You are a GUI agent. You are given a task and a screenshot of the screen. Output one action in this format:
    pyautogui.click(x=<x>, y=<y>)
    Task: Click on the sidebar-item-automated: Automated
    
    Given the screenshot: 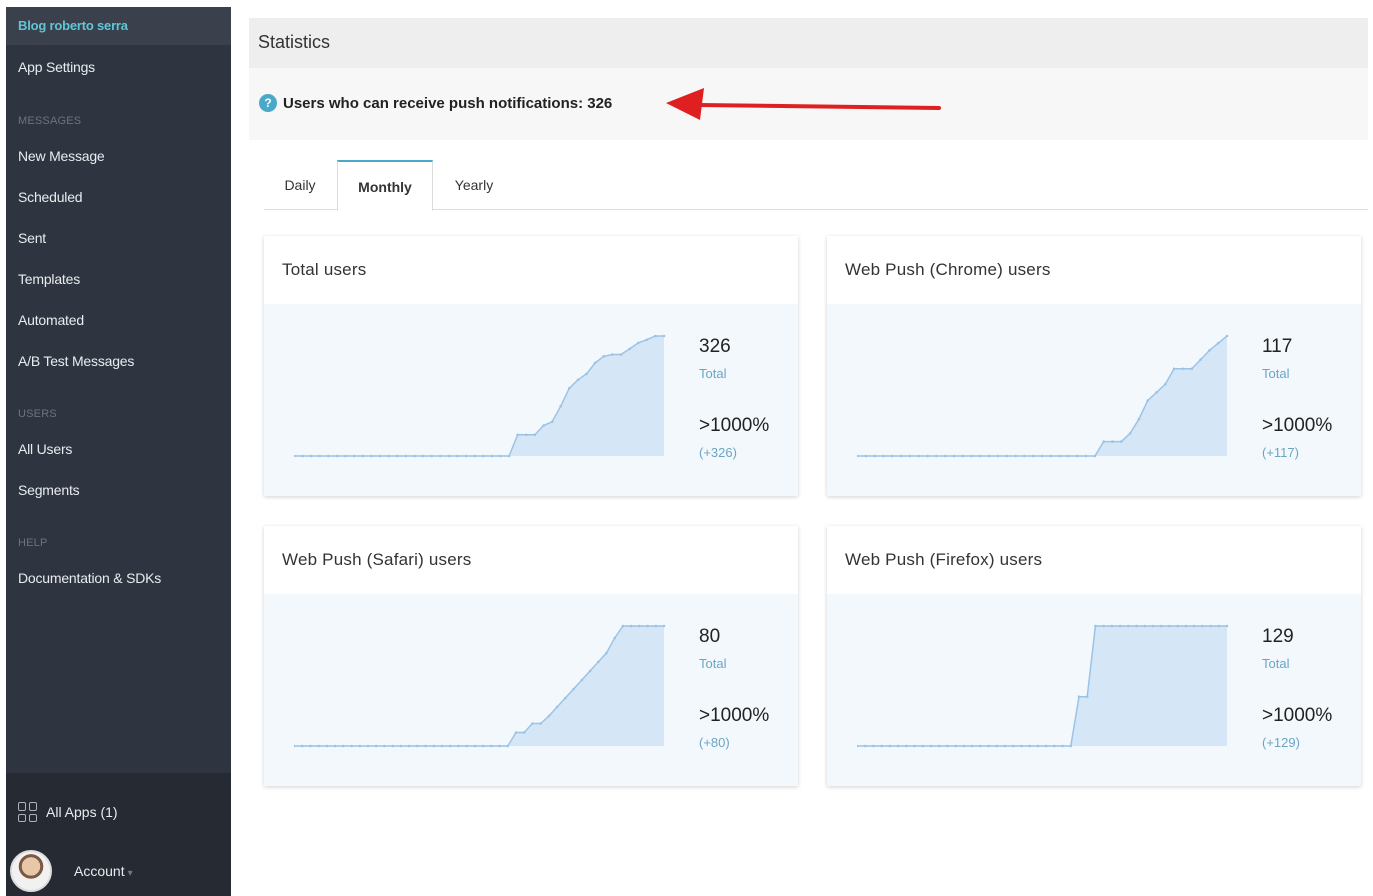 What is the action you would take?
    pyautogui.click(x=118, y=320)
    